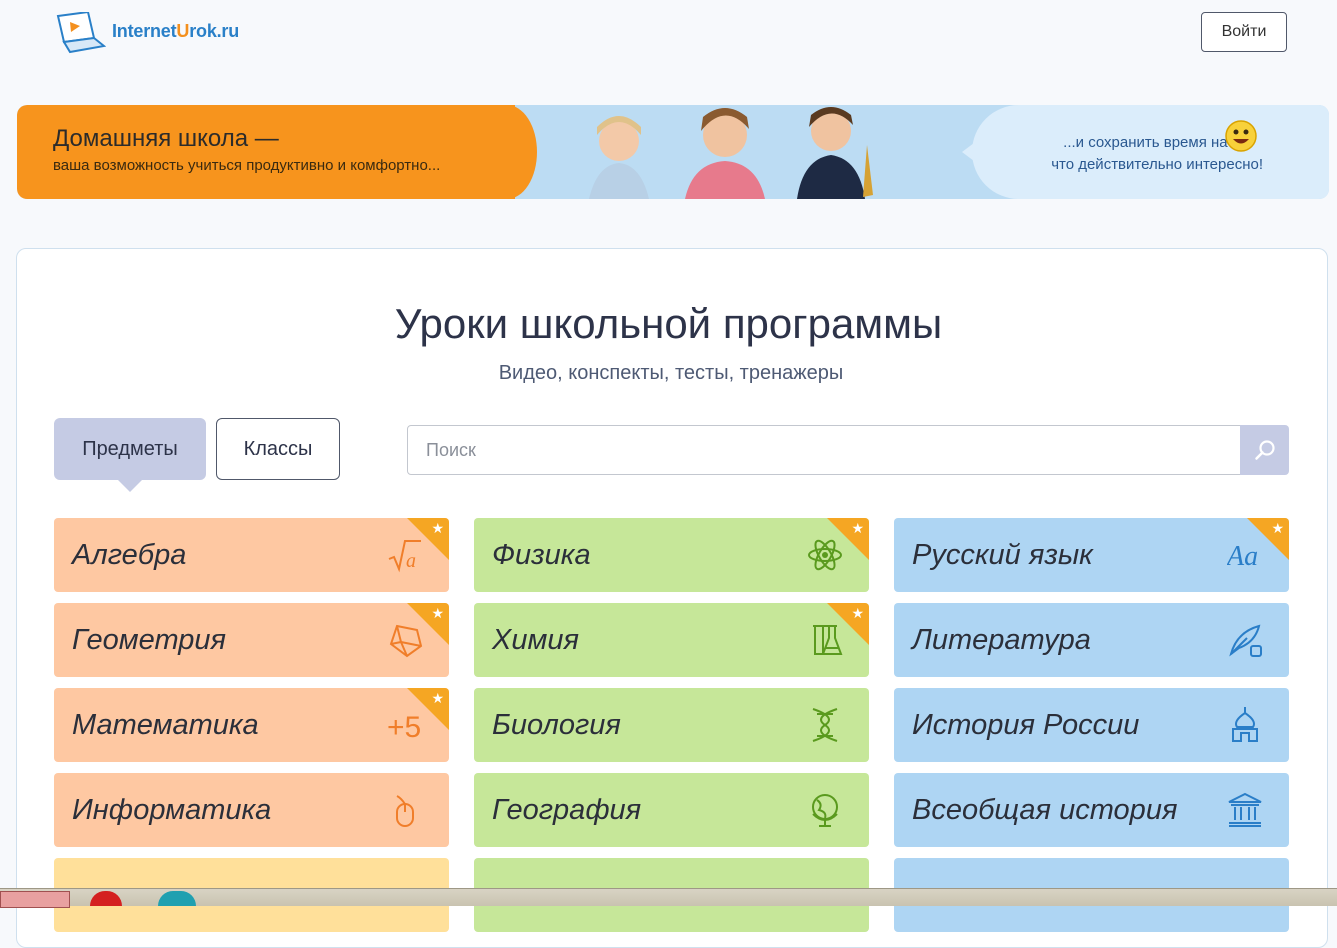  I want to click on subject-world-history: Всеобщая история, so click(1091, 810).